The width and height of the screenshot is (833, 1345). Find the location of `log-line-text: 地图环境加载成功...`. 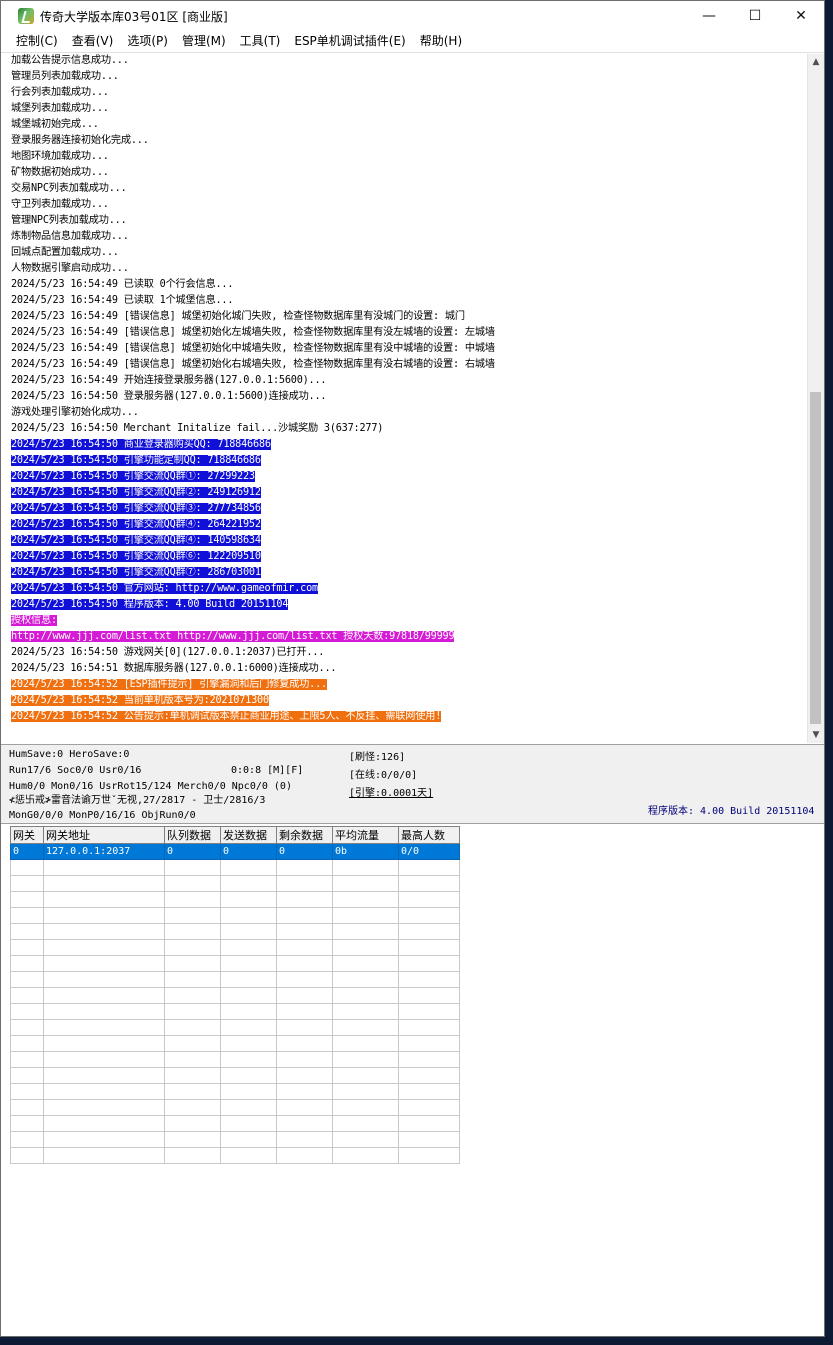

log-line-text: 地图环境加载成功... is located at coordinates (60, 156).